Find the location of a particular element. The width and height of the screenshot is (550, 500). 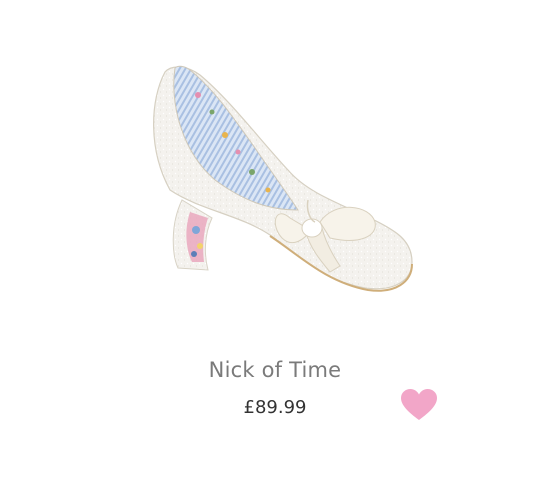

heart-icon is located at coordinates (419, 404).